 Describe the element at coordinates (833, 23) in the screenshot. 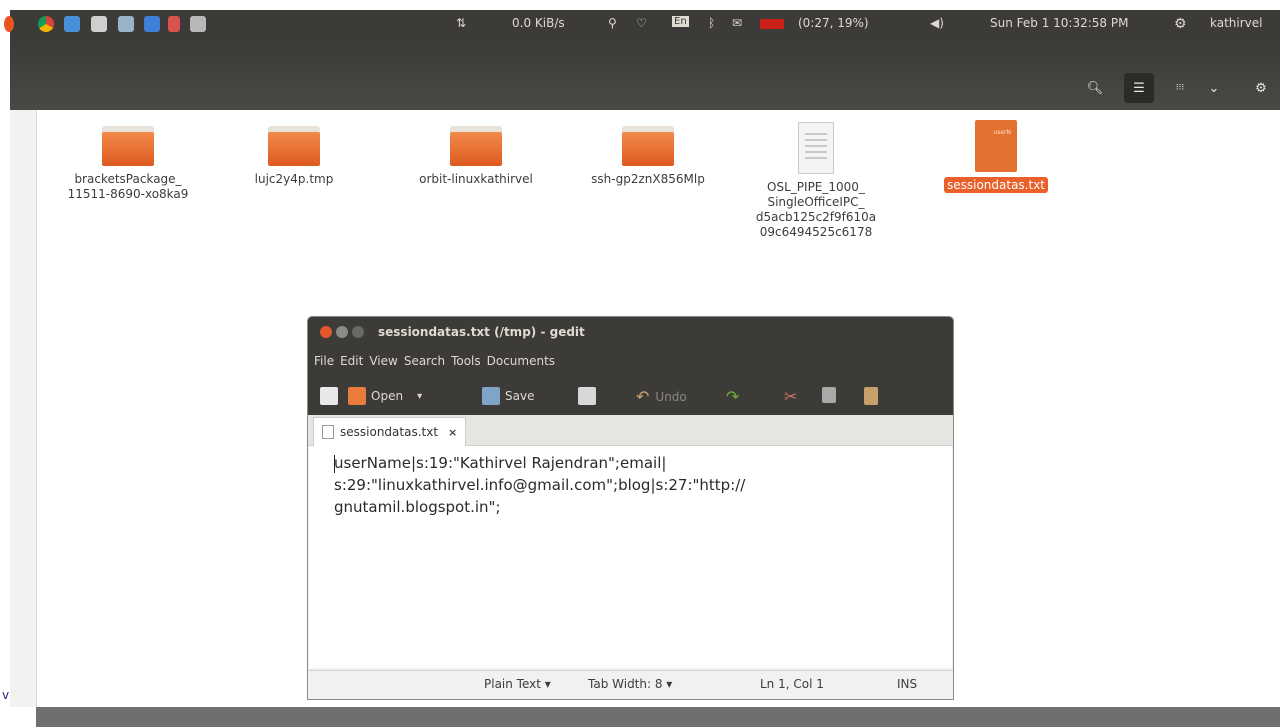

I see `battery-status: (0:27, 19%)` at that location.